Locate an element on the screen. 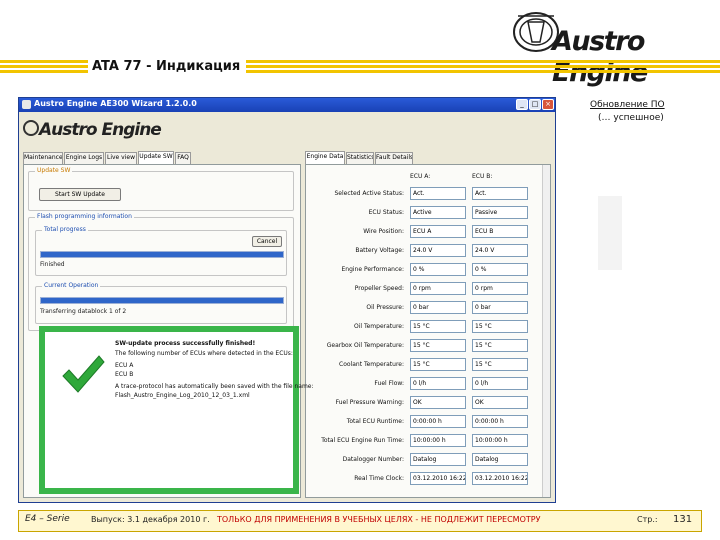  ecu-b-header: ECU B: is located at coordinates (482, 176).